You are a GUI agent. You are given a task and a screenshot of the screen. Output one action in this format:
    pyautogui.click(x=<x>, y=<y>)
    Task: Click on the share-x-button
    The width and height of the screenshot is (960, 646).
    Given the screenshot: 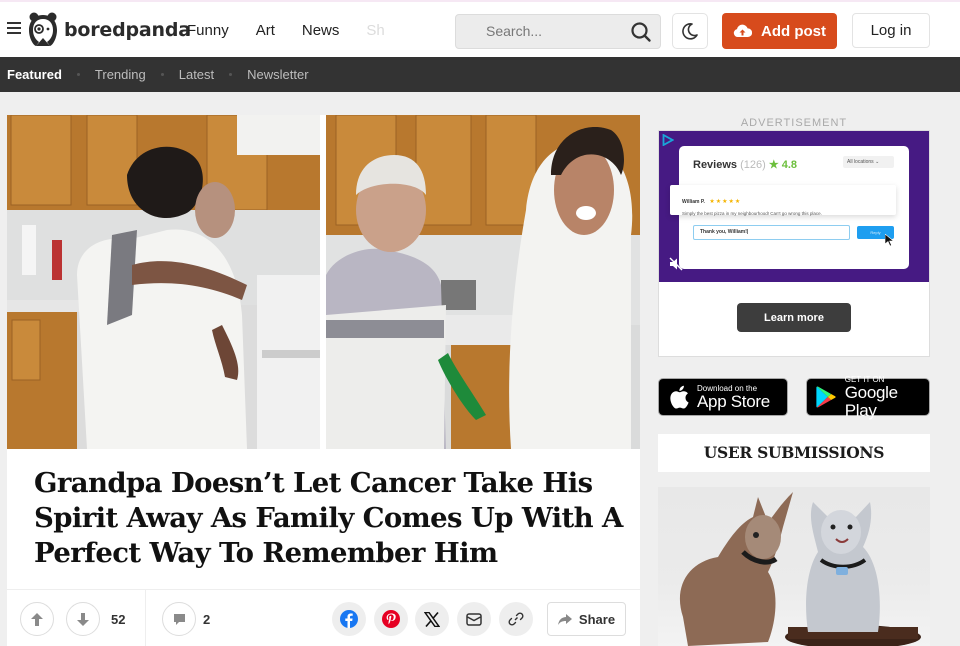 What is the action you would take?
    pyautogui.click(x=432, y=619)
    